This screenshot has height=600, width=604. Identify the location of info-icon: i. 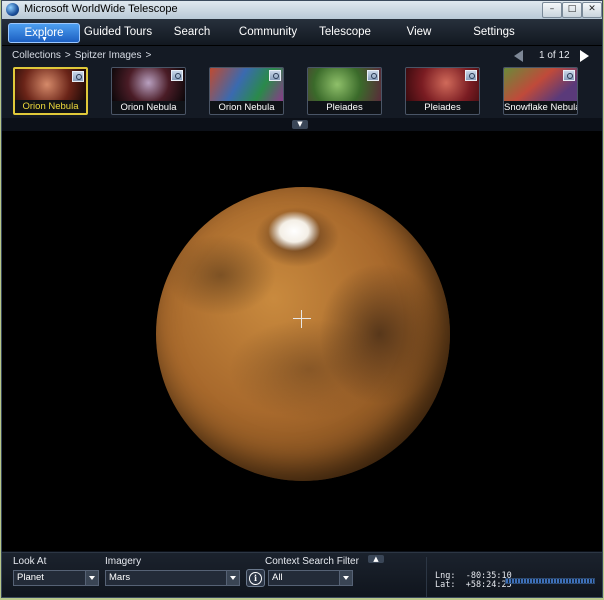
(255, 578).